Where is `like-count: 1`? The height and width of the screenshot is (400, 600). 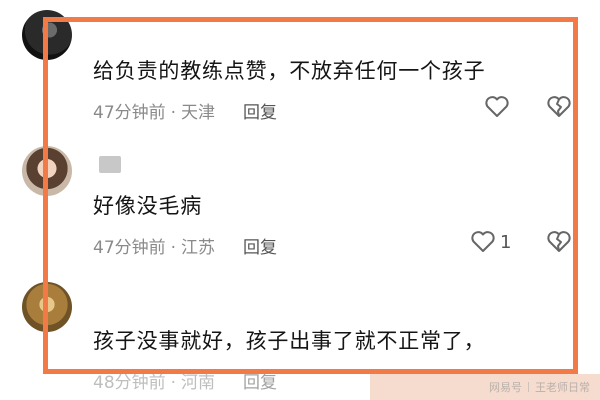 like-count: 1 is located at coordinates (506, 242).